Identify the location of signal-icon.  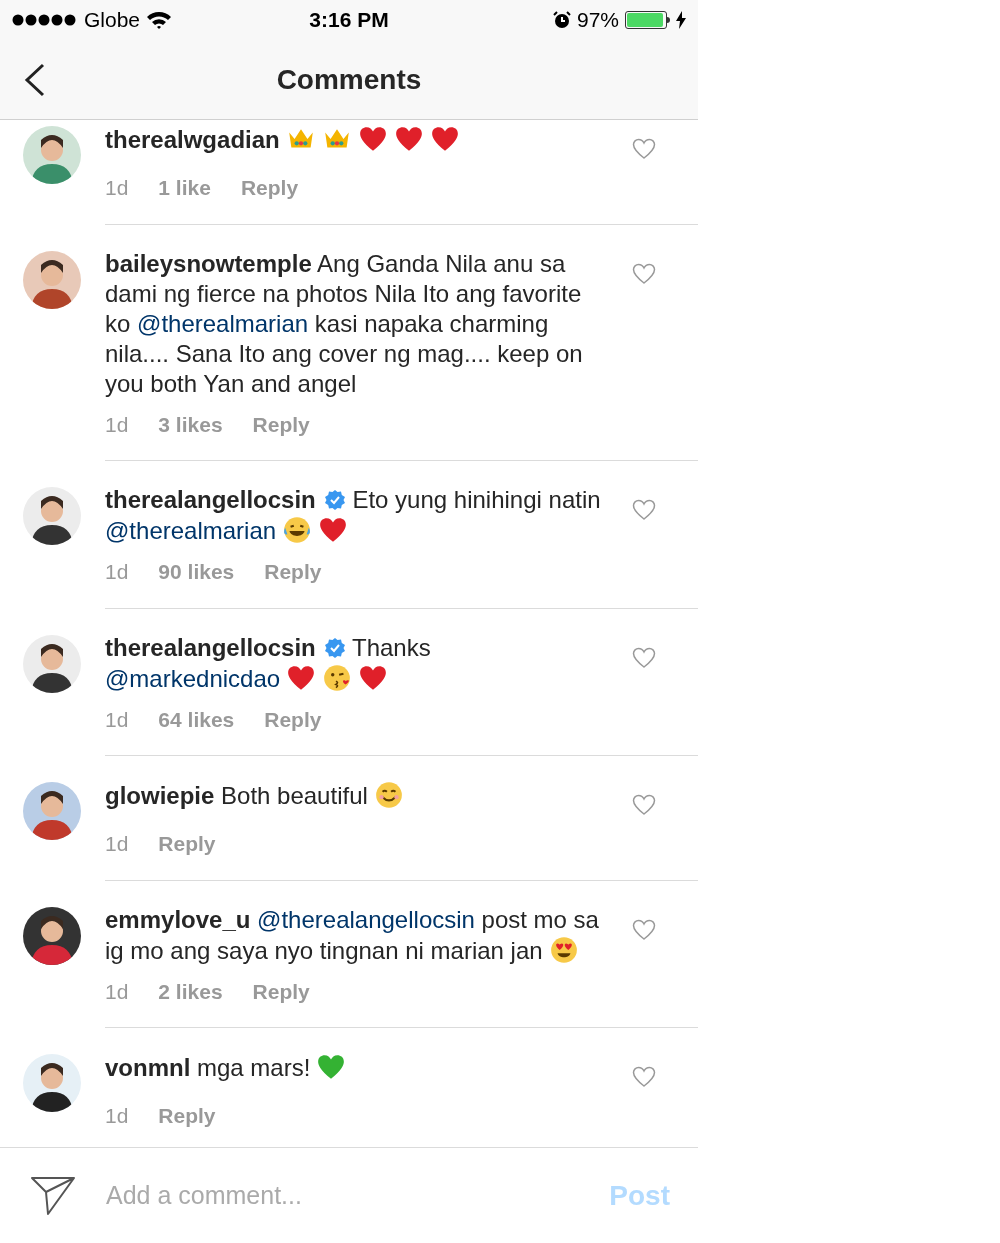
(45, 20).